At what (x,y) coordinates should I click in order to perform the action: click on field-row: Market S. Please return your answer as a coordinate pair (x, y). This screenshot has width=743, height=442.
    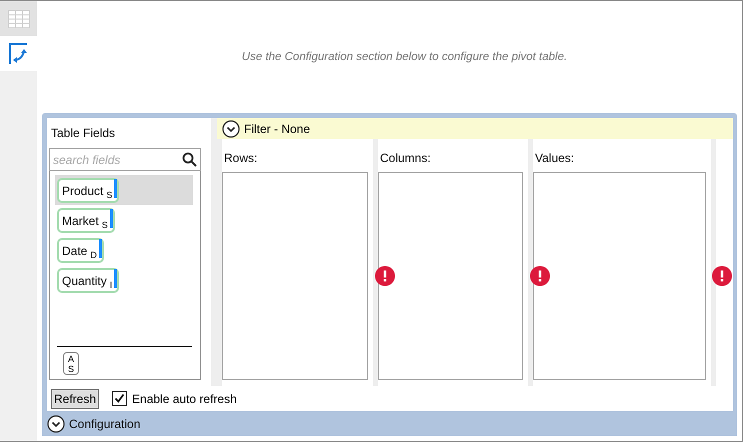
    Looking at the image, I should click on (124, 220).